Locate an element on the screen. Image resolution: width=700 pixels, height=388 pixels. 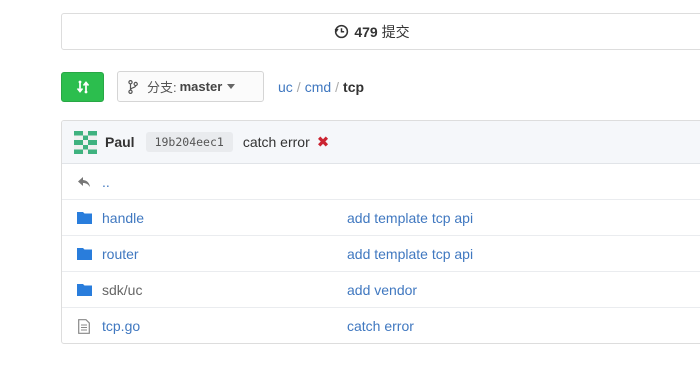
breadcrumb-link-cmd: cmd is located at coordinates (318, 87).